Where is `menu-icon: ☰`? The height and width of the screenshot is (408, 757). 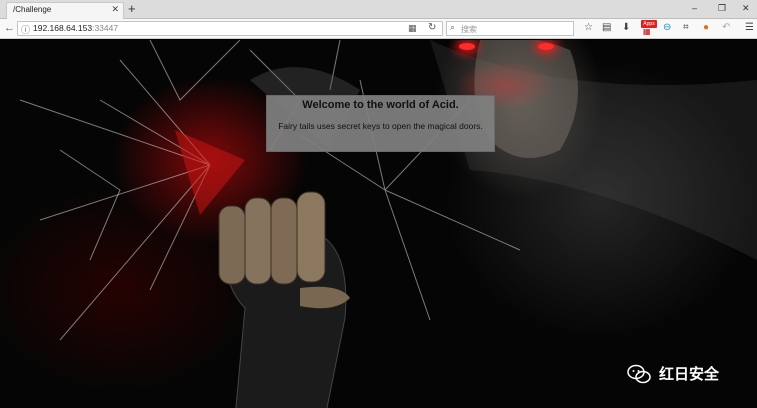 menu-icon: ☰ is located at coordinates (749, 27).